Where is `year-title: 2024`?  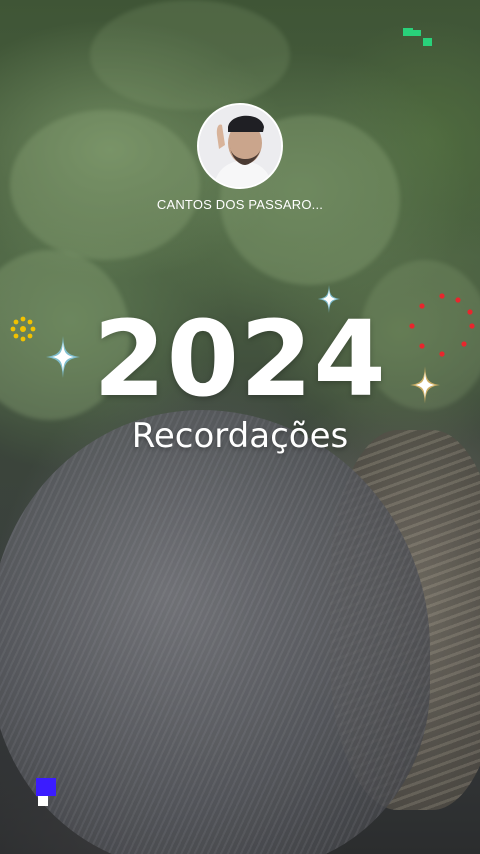
year-title: 2024 is located at coordinates (240, 359).